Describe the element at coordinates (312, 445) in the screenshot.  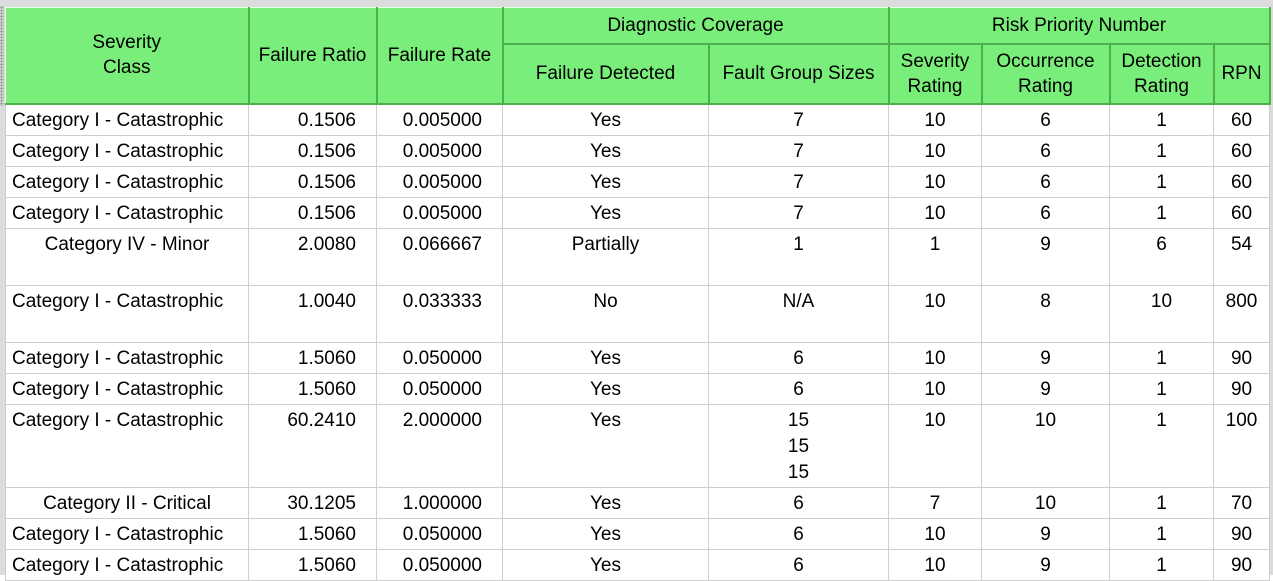
I see `cell-failure-ratio: 60.2410` at that location.